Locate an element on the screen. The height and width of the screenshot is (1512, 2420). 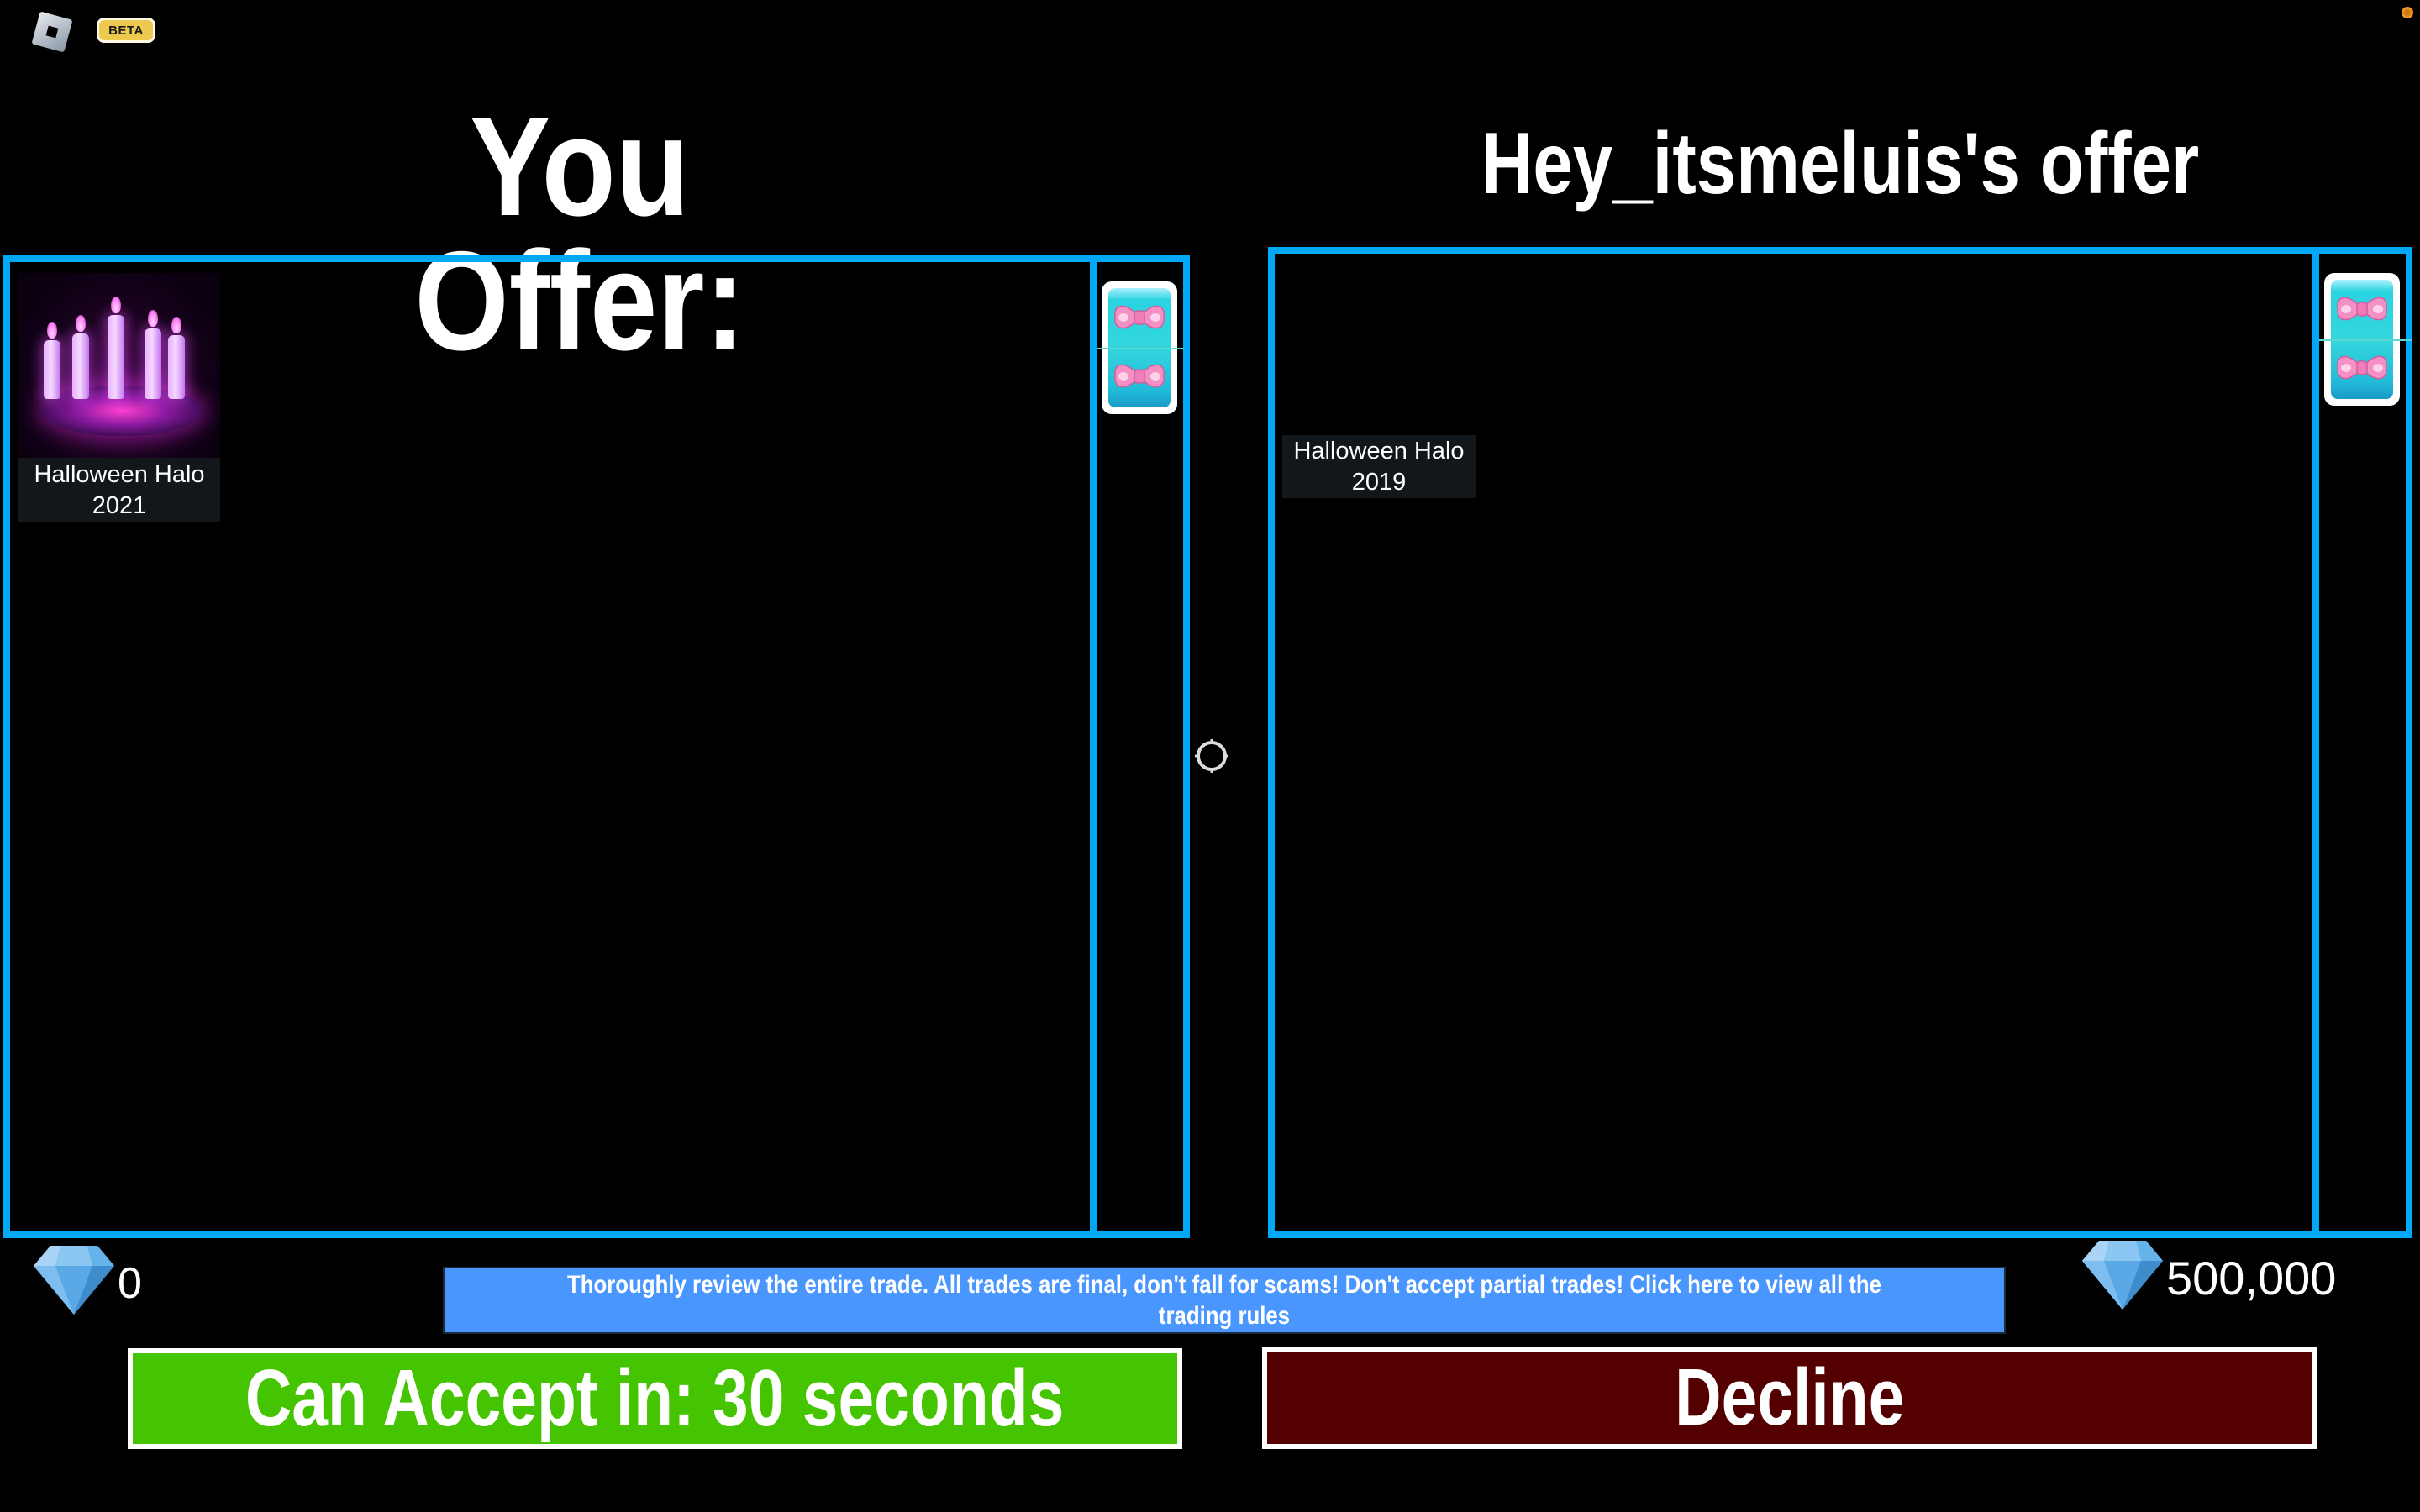
accept-button-label: Can Accept in: 30 seconds is located at coordinates (655, 1398).